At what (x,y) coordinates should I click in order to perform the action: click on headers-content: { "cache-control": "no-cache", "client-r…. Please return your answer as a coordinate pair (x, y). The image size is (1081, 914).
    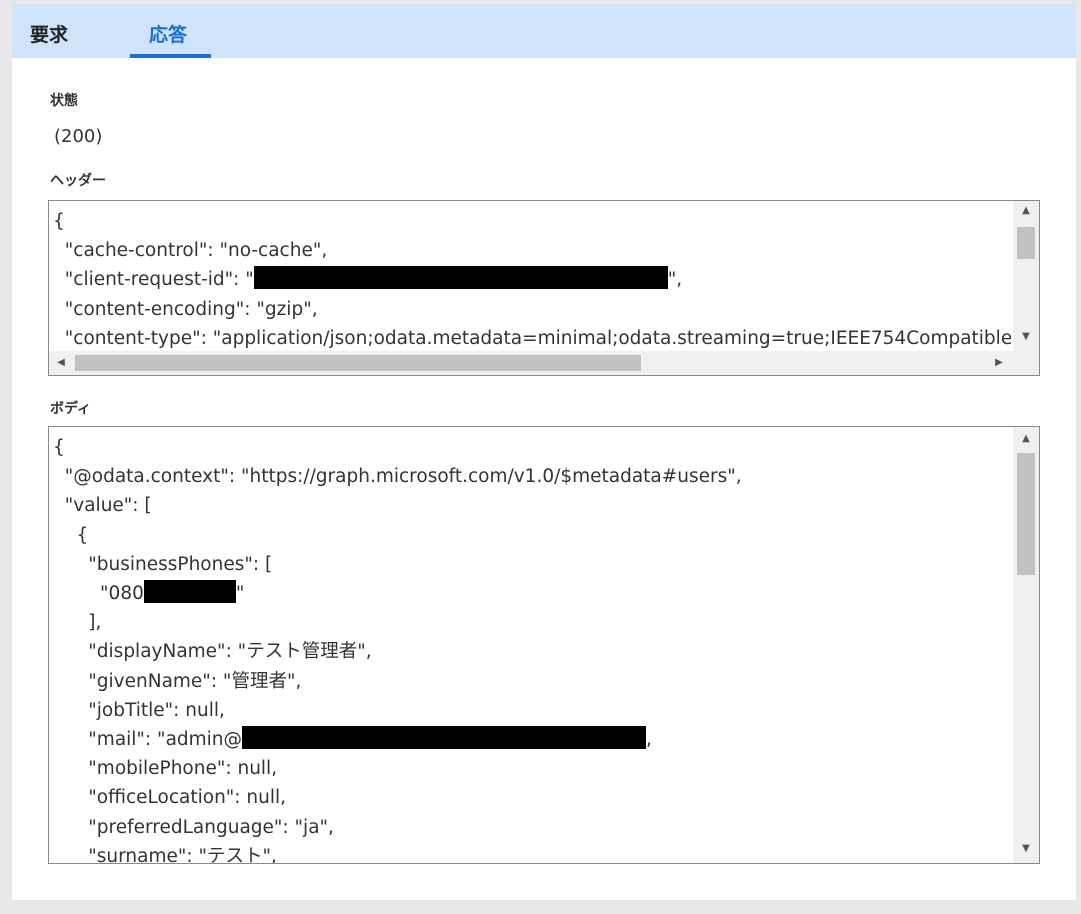
    Looking at the image, I should click on (532, 279).